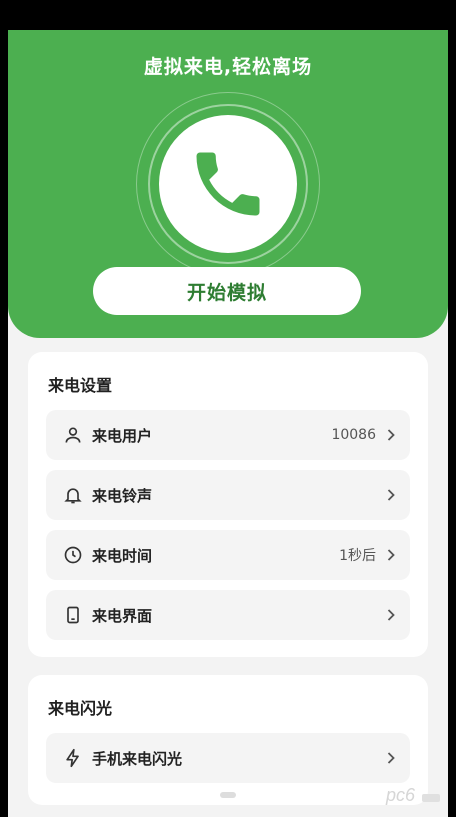  Describe the element at coordinates (80, 385) in the screenshot. I see `call-settings-title: 来电设置` at that location.